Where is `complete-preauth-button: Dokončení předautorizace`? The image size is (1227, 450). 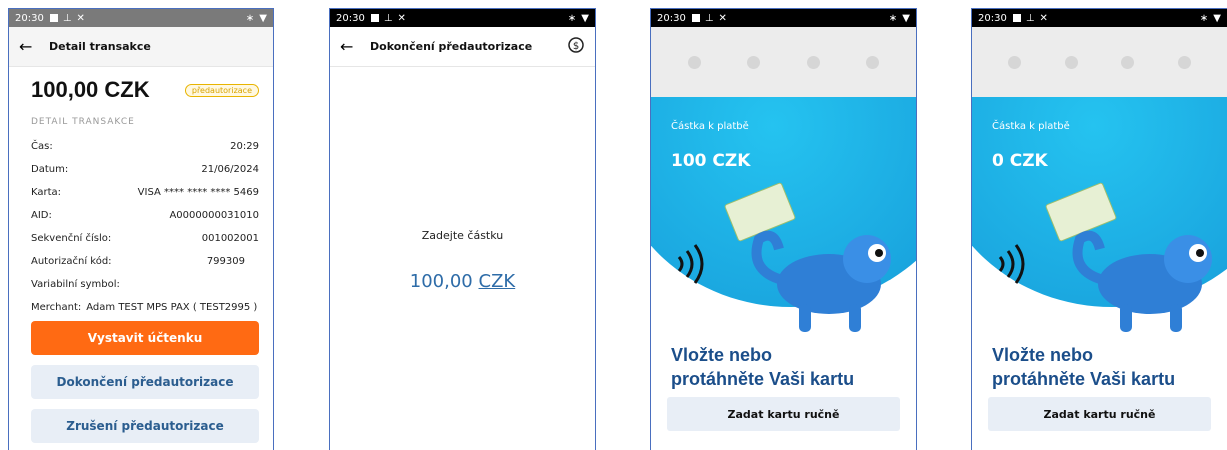 complete-preauth-button: Dokončení předautorizace is located at coordinates (145, 382).